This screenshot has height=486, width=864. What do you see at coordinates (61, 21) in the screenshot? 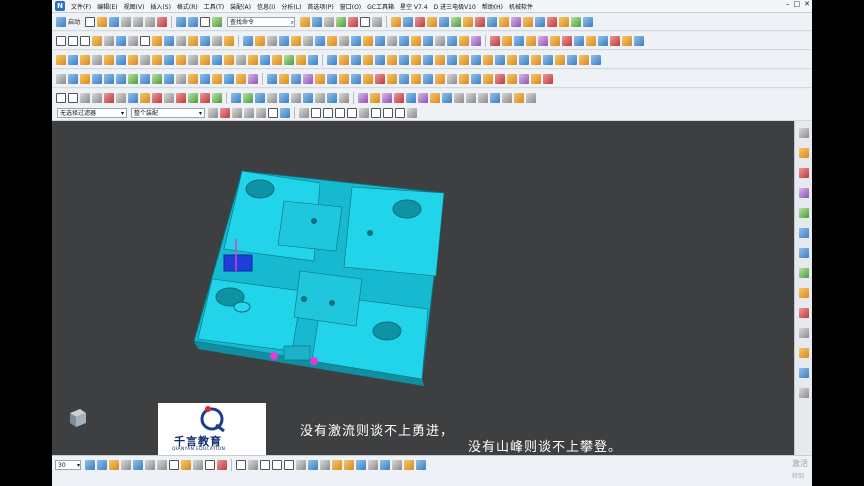
I see `start-icon` at bounding box center [61, 21].